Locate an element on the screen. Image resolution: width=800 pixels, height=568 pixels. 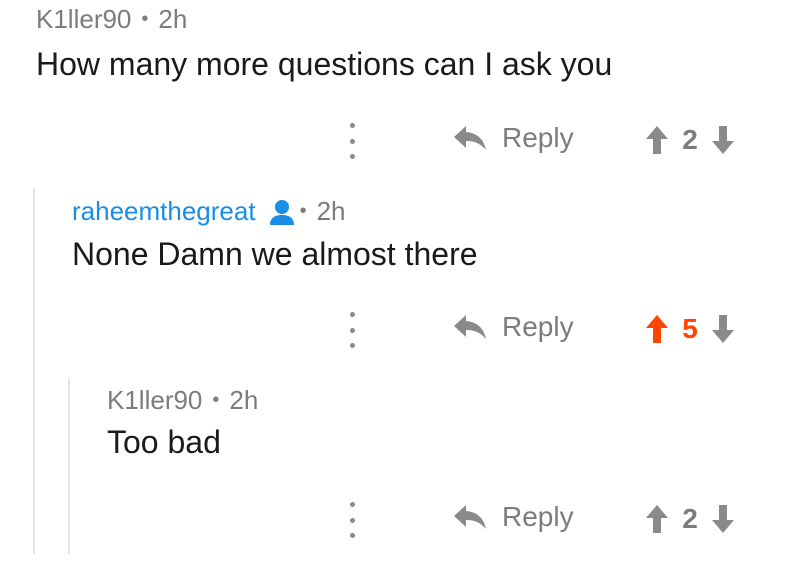
comment-meta: raheemthegreat • 2h is located at coordinates (209, 211).